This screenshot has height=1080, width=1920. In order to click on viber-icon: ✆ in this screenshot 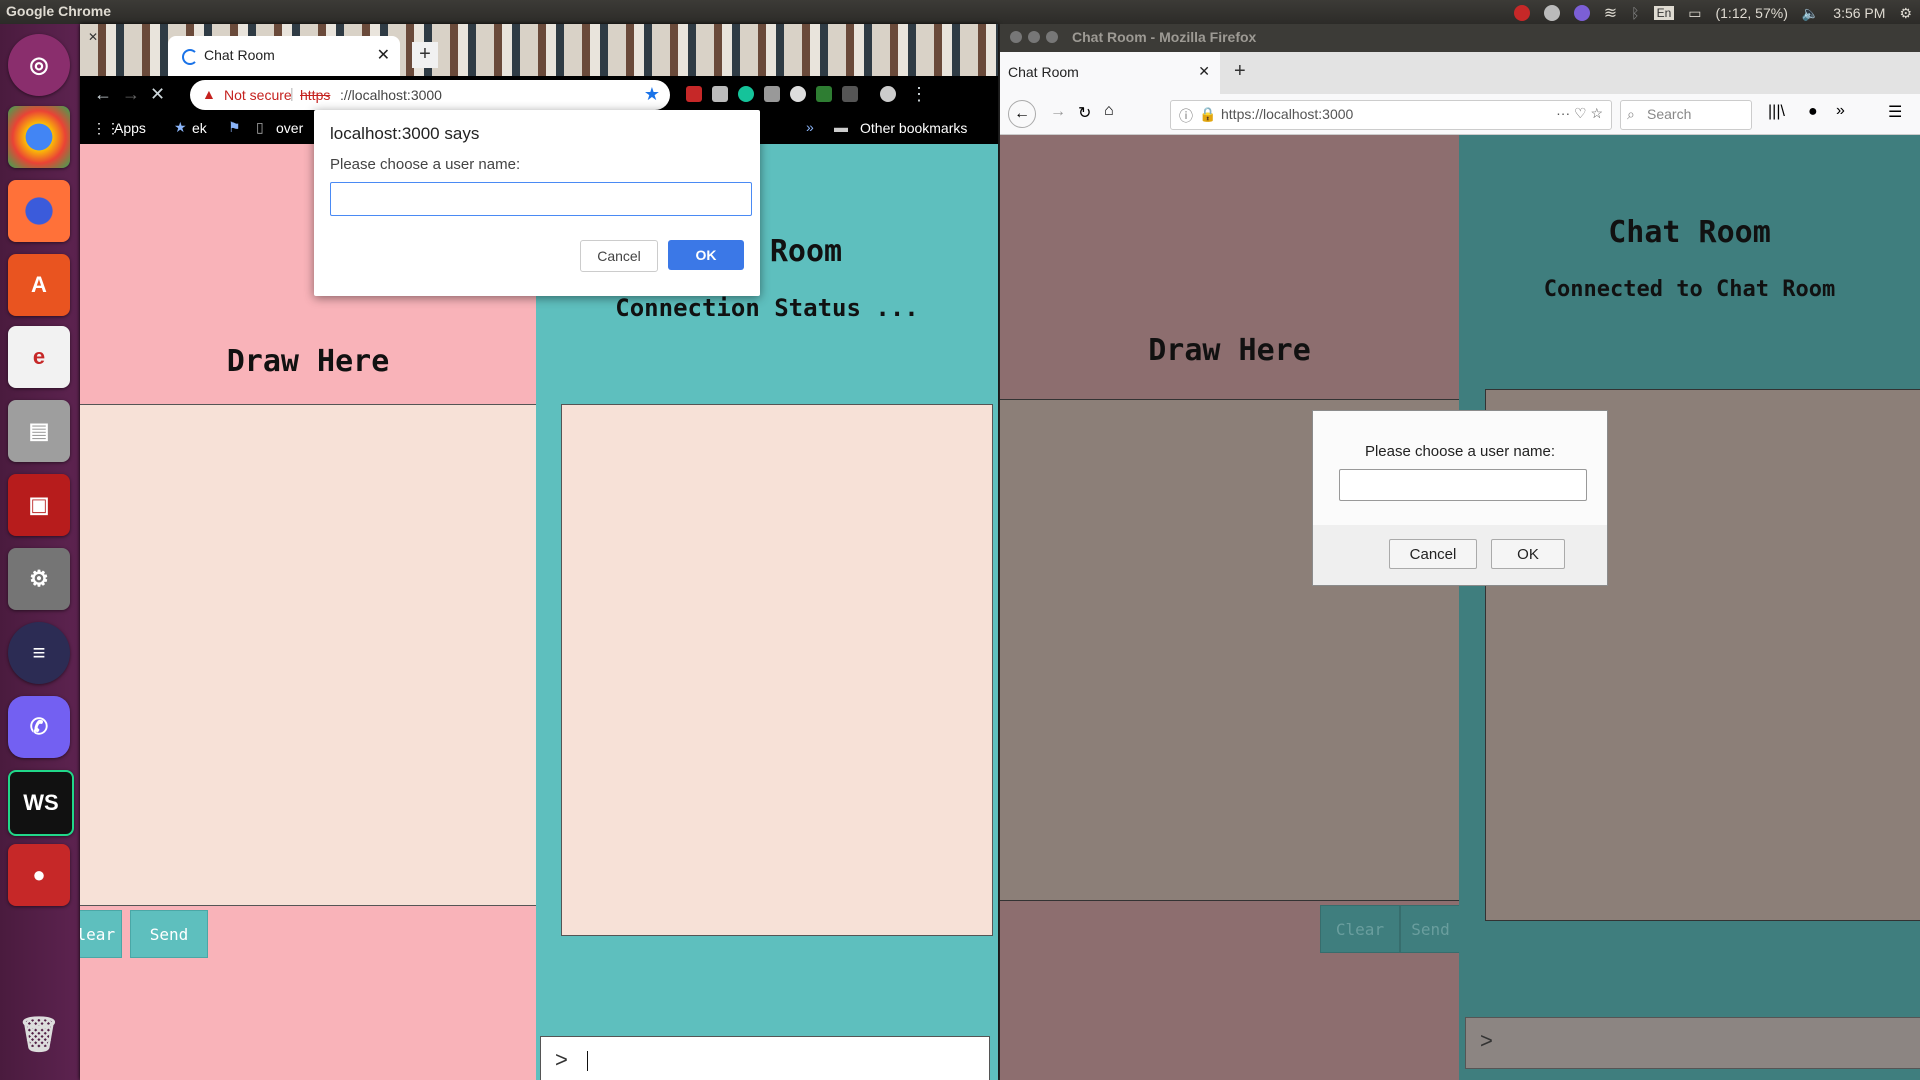, I will do `click(39, 727)`.